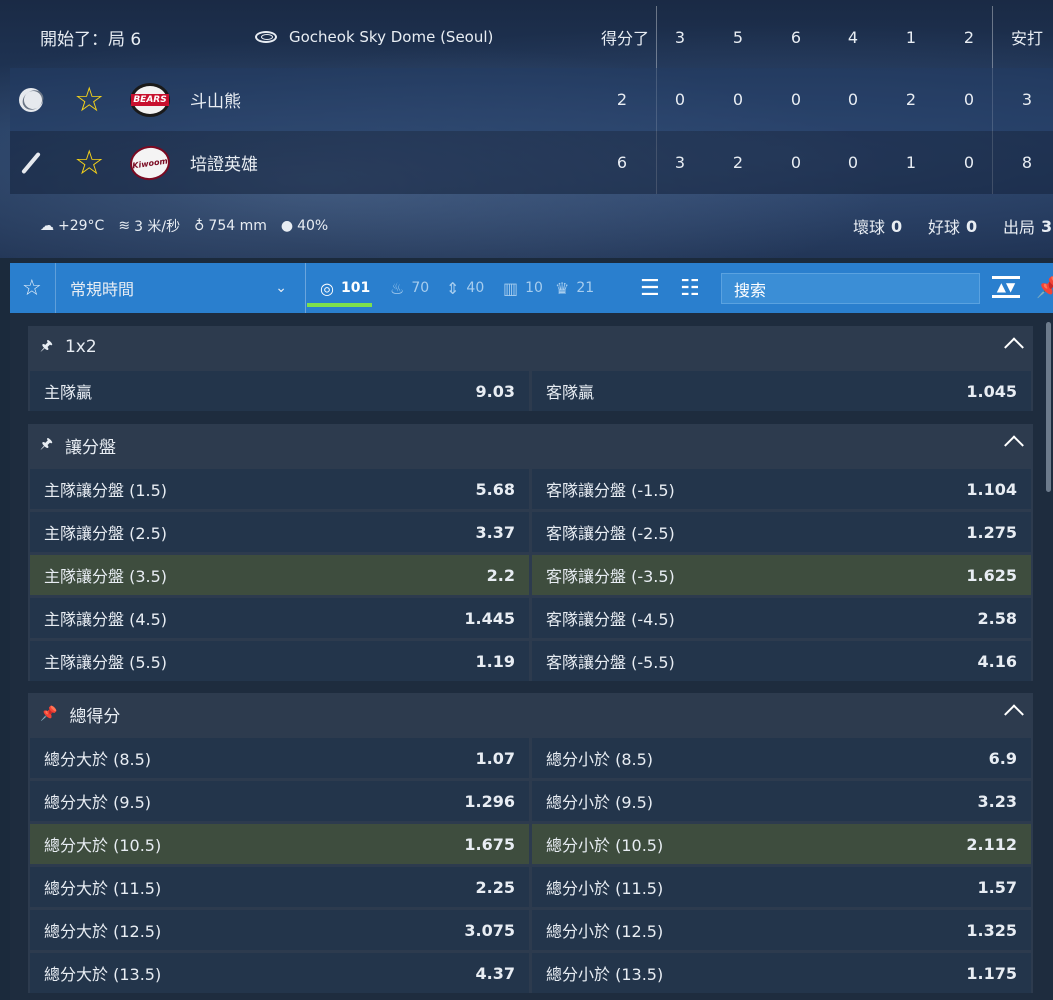 The height and width of the screenshot is (1000, 1053). Describe the element at coordinates (279, 489) in the screenshot. I see `odd-button: 主隊讓分盤 (1.5) 5.68` at that location.